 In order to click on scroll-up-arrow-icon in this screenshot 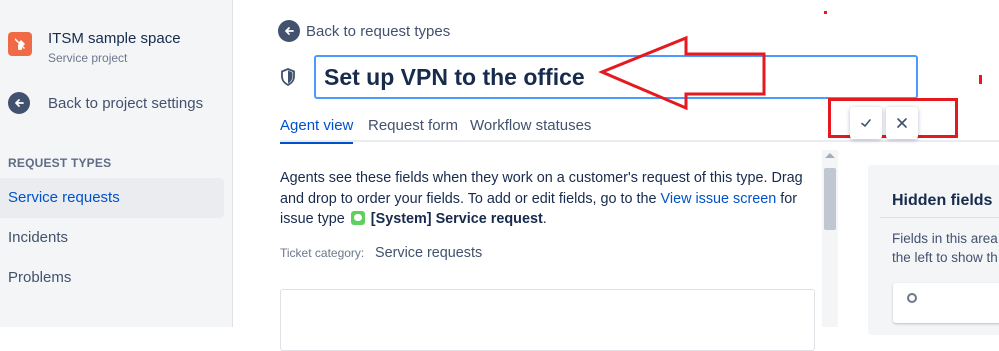, I will do `click(830, 155)`.